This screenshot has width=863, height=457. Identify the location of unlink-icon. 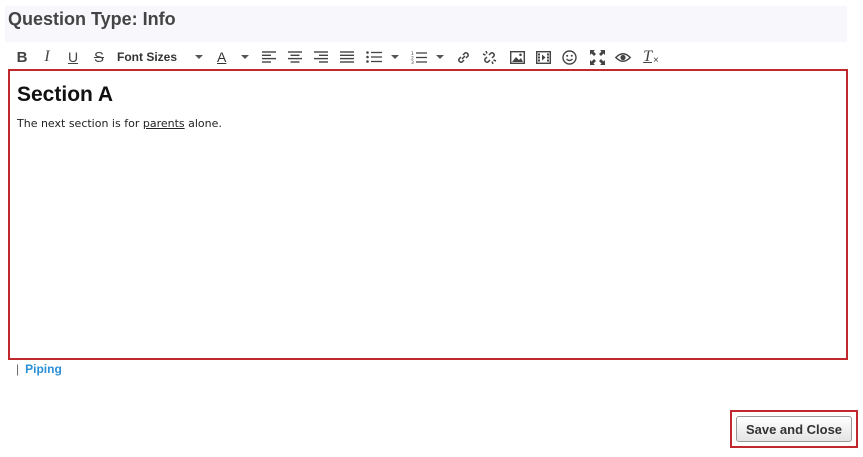
(489, 57).